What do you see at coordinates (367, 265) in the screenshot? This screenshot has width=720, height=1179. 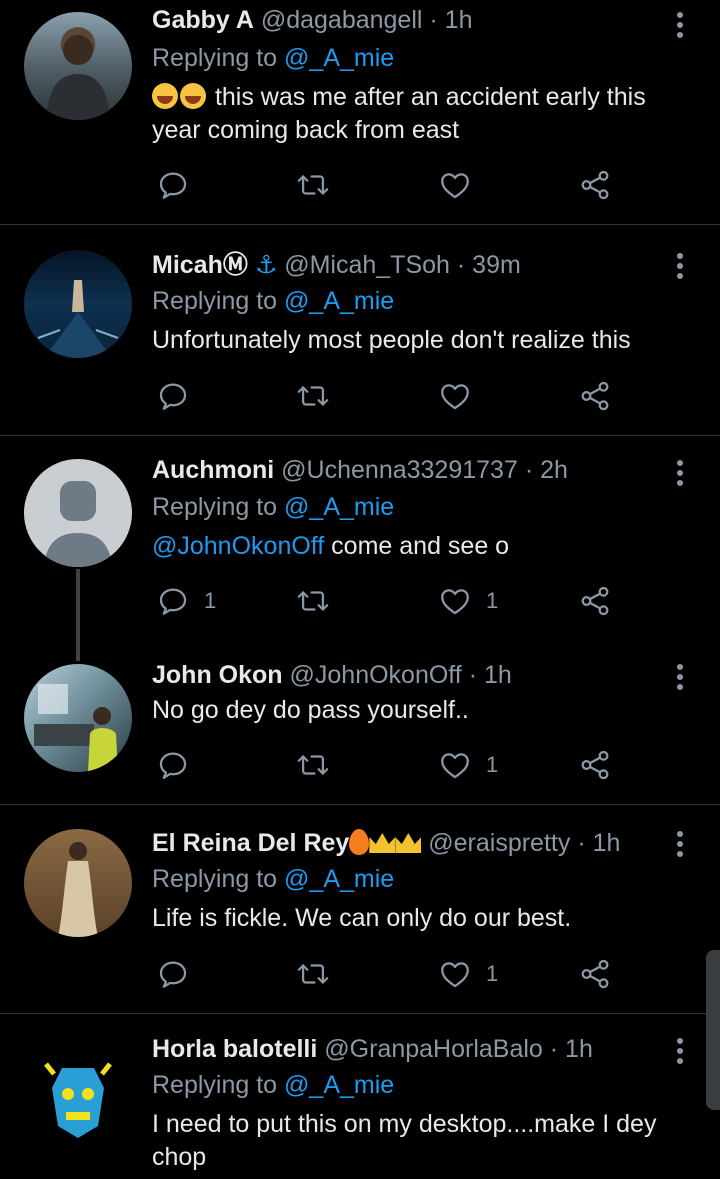 I see `user-handle: @Micah_TSoh` at bounding box center [367, 265].